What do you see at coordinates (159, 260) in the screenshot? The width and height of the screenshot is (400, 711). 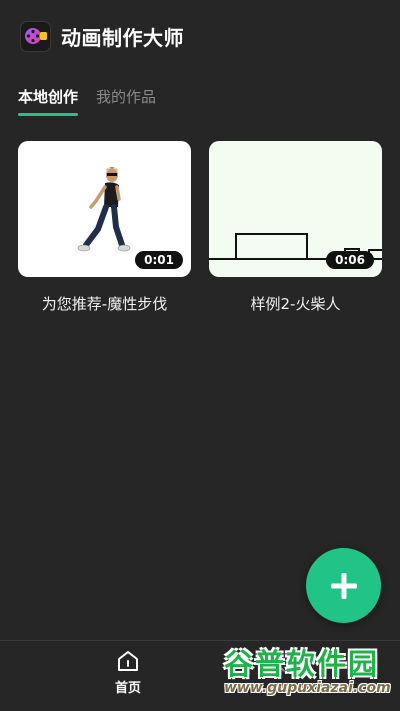 I see `duration-badge: 0:01` at bounding box center [159, 260].